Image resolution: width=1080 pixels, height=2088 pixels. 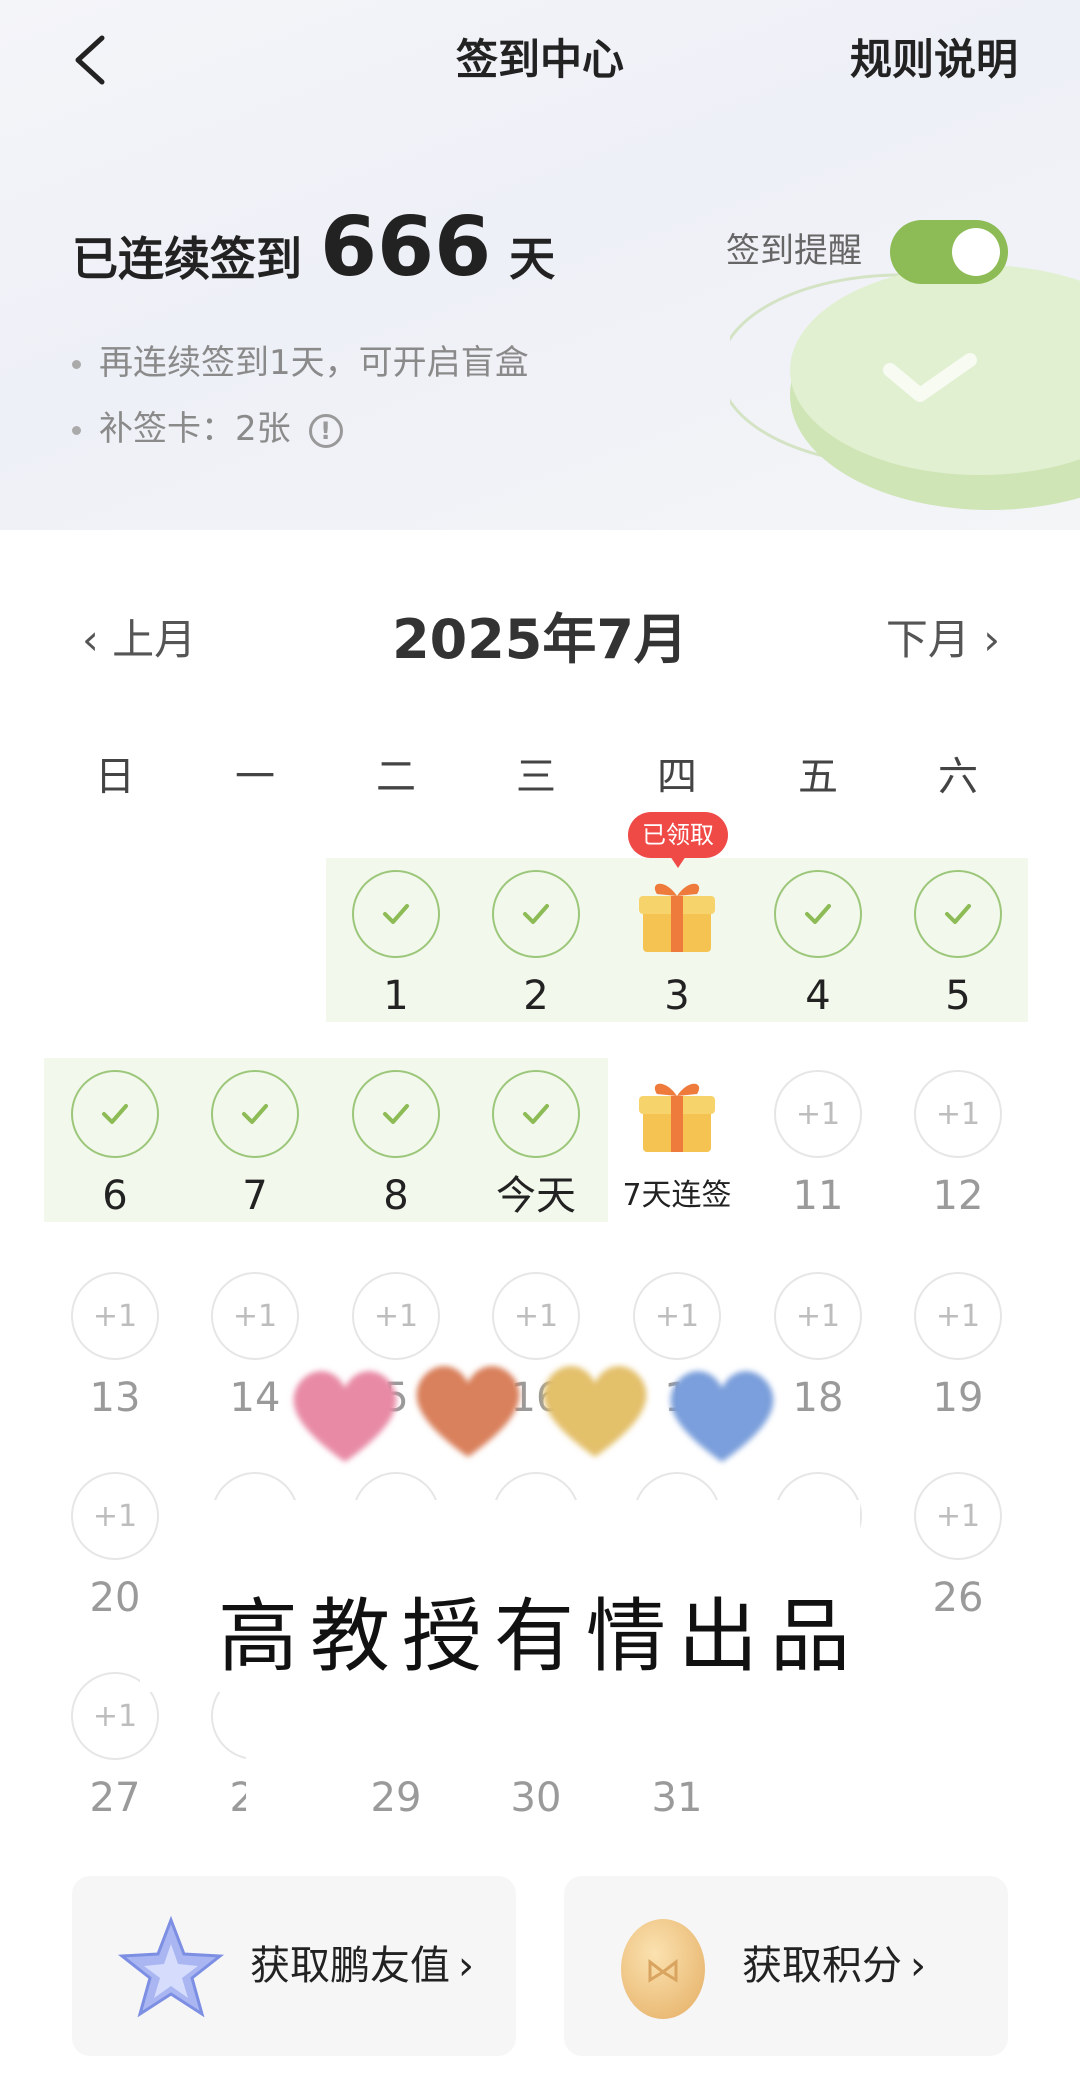 I want to click on calendar-day: 5, so click(x=958, y=950).